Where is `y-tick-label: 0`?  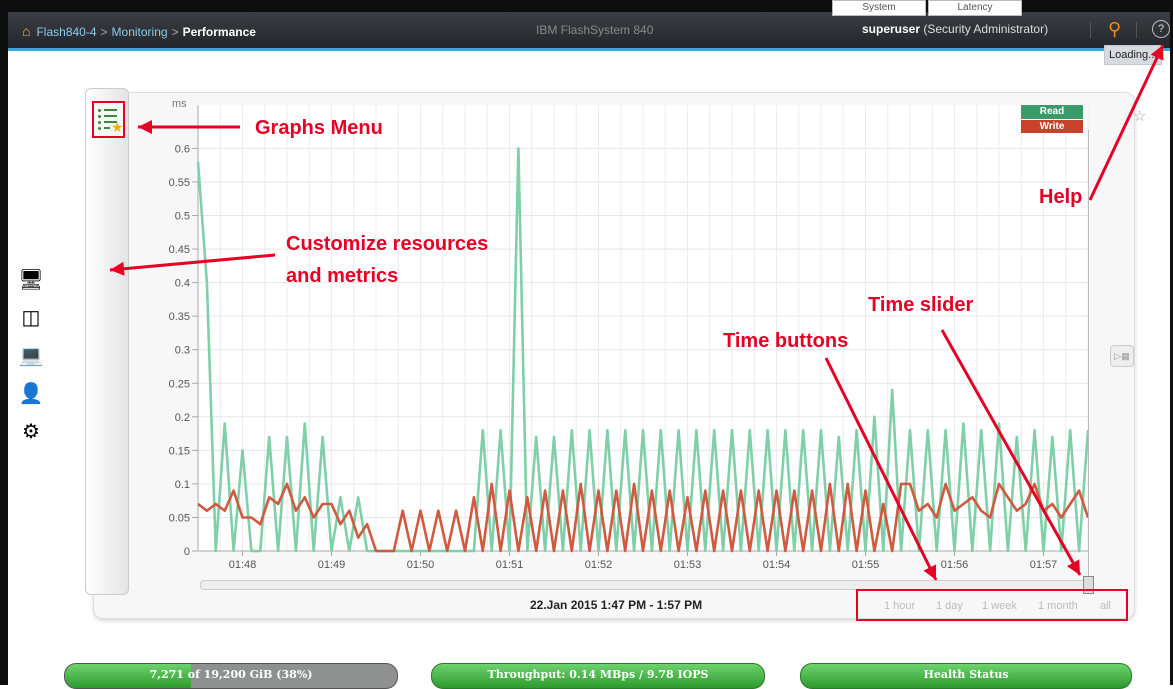
y-tick-label: 0 is located at coordinates (187, 552).